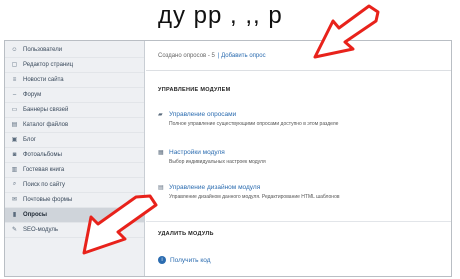  What do you see at coordinates (74, 50) in the screenshot?
I see `sidebar-item-users: ☺ Пользователи` at bounding box center [74, 50].